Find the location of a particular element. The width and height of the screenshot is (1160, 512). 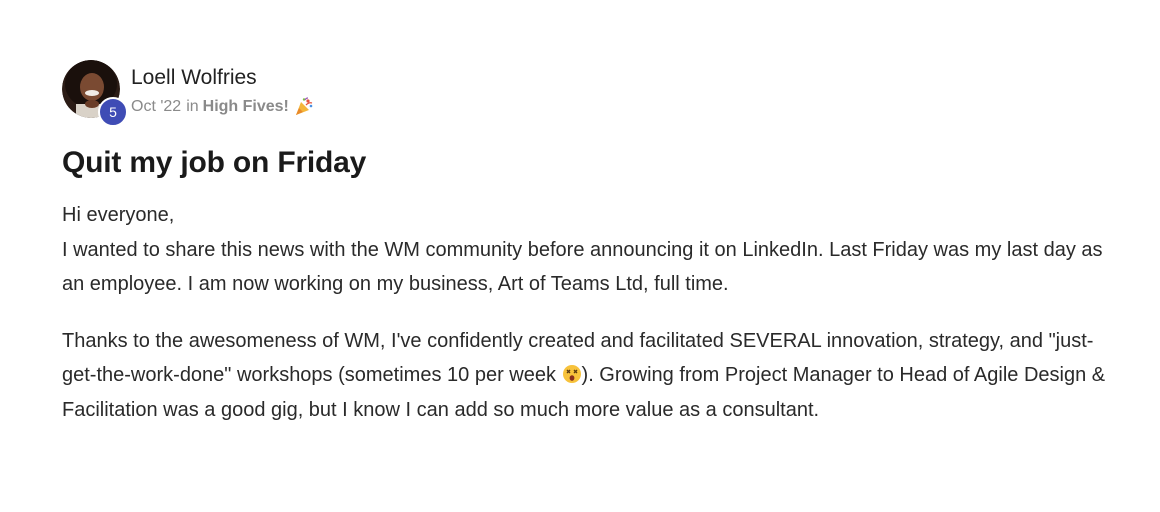

post-title: Quit my job on Friday is located at coordinates (214, 162).